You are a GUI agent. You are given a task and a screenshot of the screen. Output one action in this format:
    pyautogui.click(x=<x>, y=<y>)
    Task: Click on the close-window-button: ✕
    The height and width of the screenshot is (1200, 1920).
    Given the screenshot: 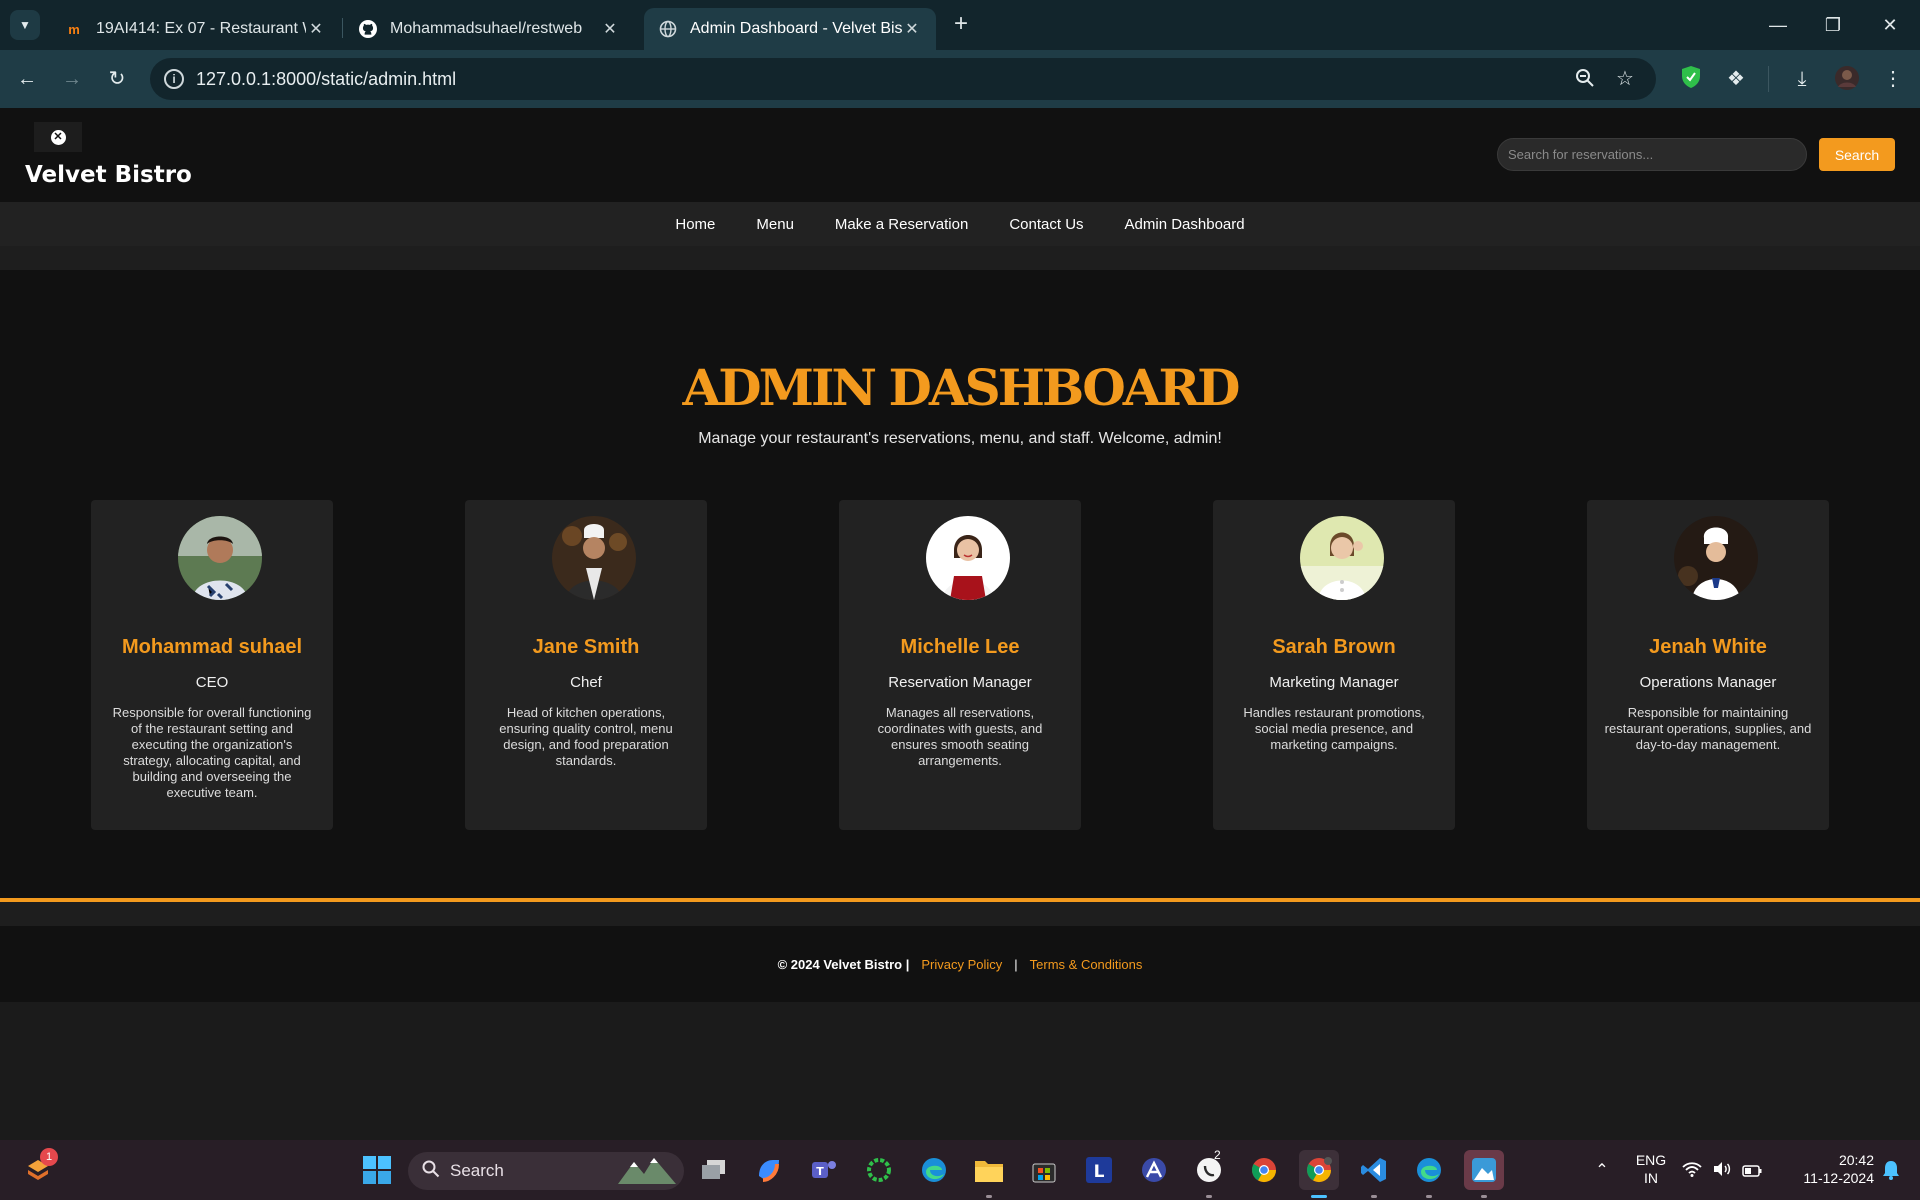 What is the action you would take?
    pyautogui.click(x=1890, y=25)
    